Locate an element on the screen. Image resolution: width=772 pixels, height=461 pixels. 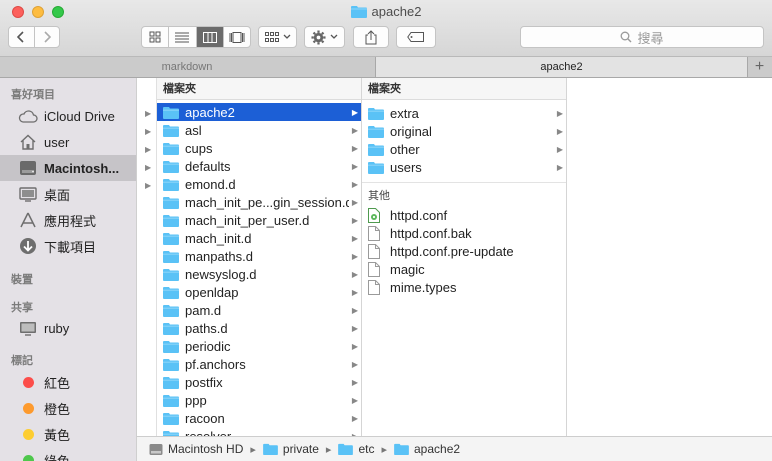
share-button is located at coordinates (371, 37).